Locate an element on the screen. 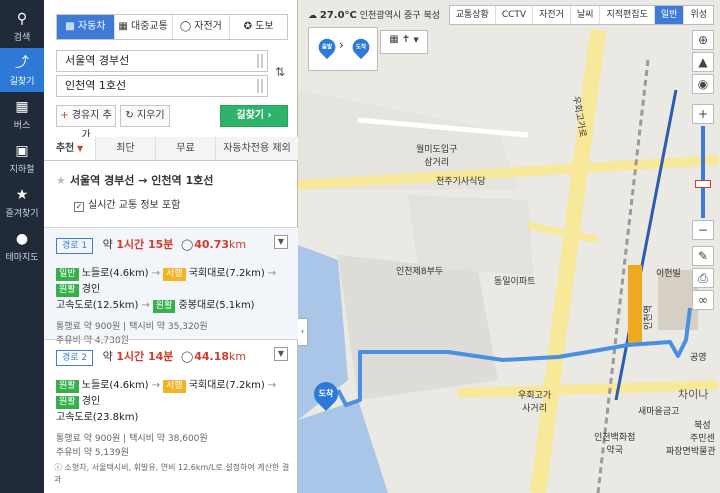  weather-widget: ☁ 27.0°C 인천광역시 중구 북성 is located at coordinates (374, 14).